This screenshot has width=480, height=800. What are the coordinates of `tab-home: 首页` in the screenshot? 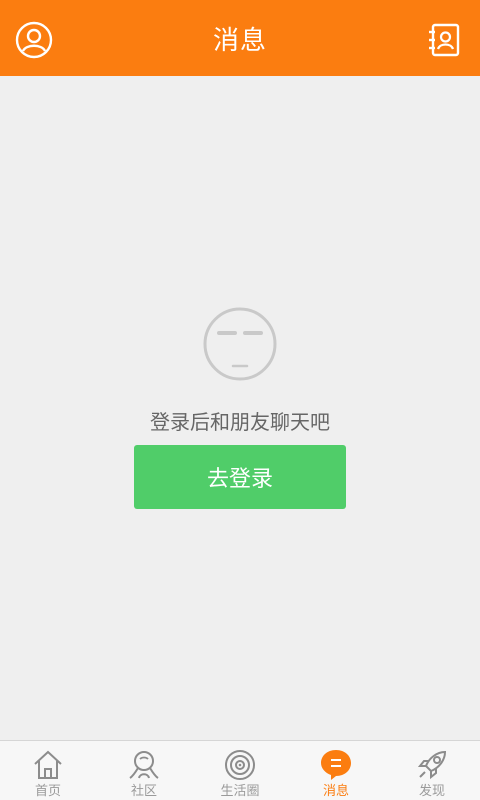 It's located at (48, 770).